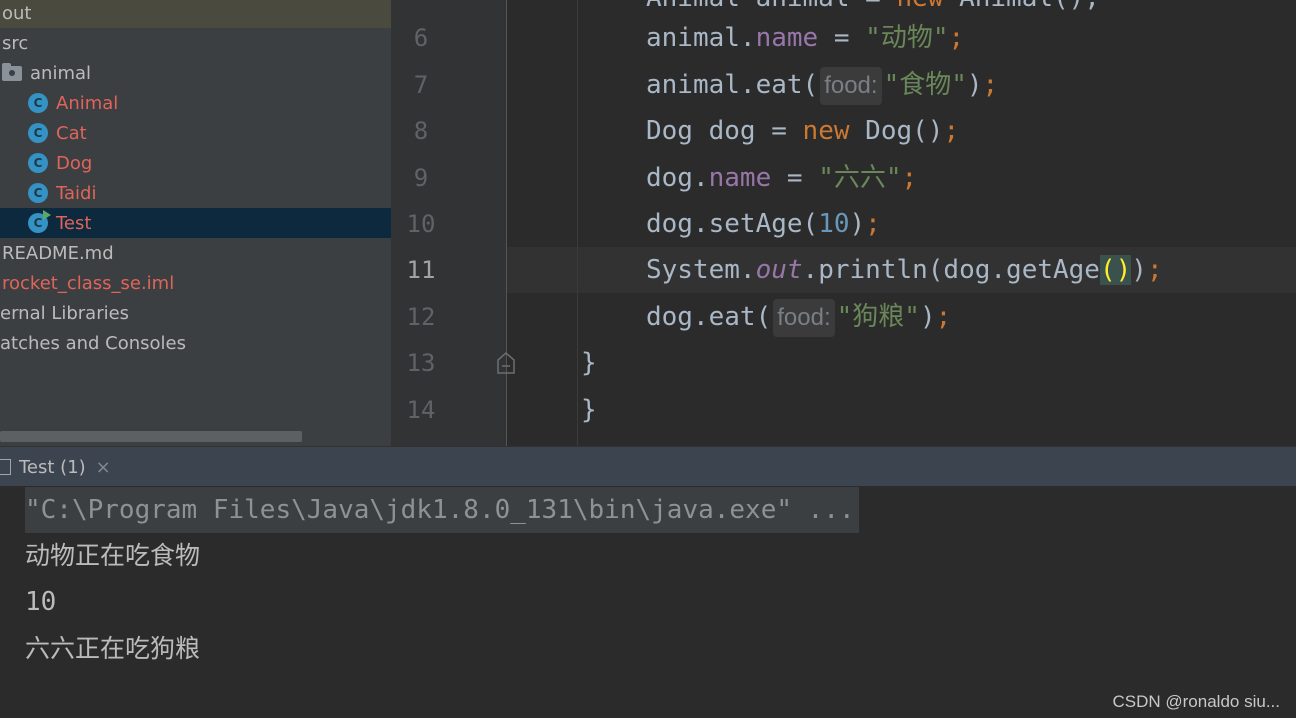 Image resolution: width=1296 pixels, height=718 pixels. I want to click on tree-item-animal: animal, so click(195, 73).